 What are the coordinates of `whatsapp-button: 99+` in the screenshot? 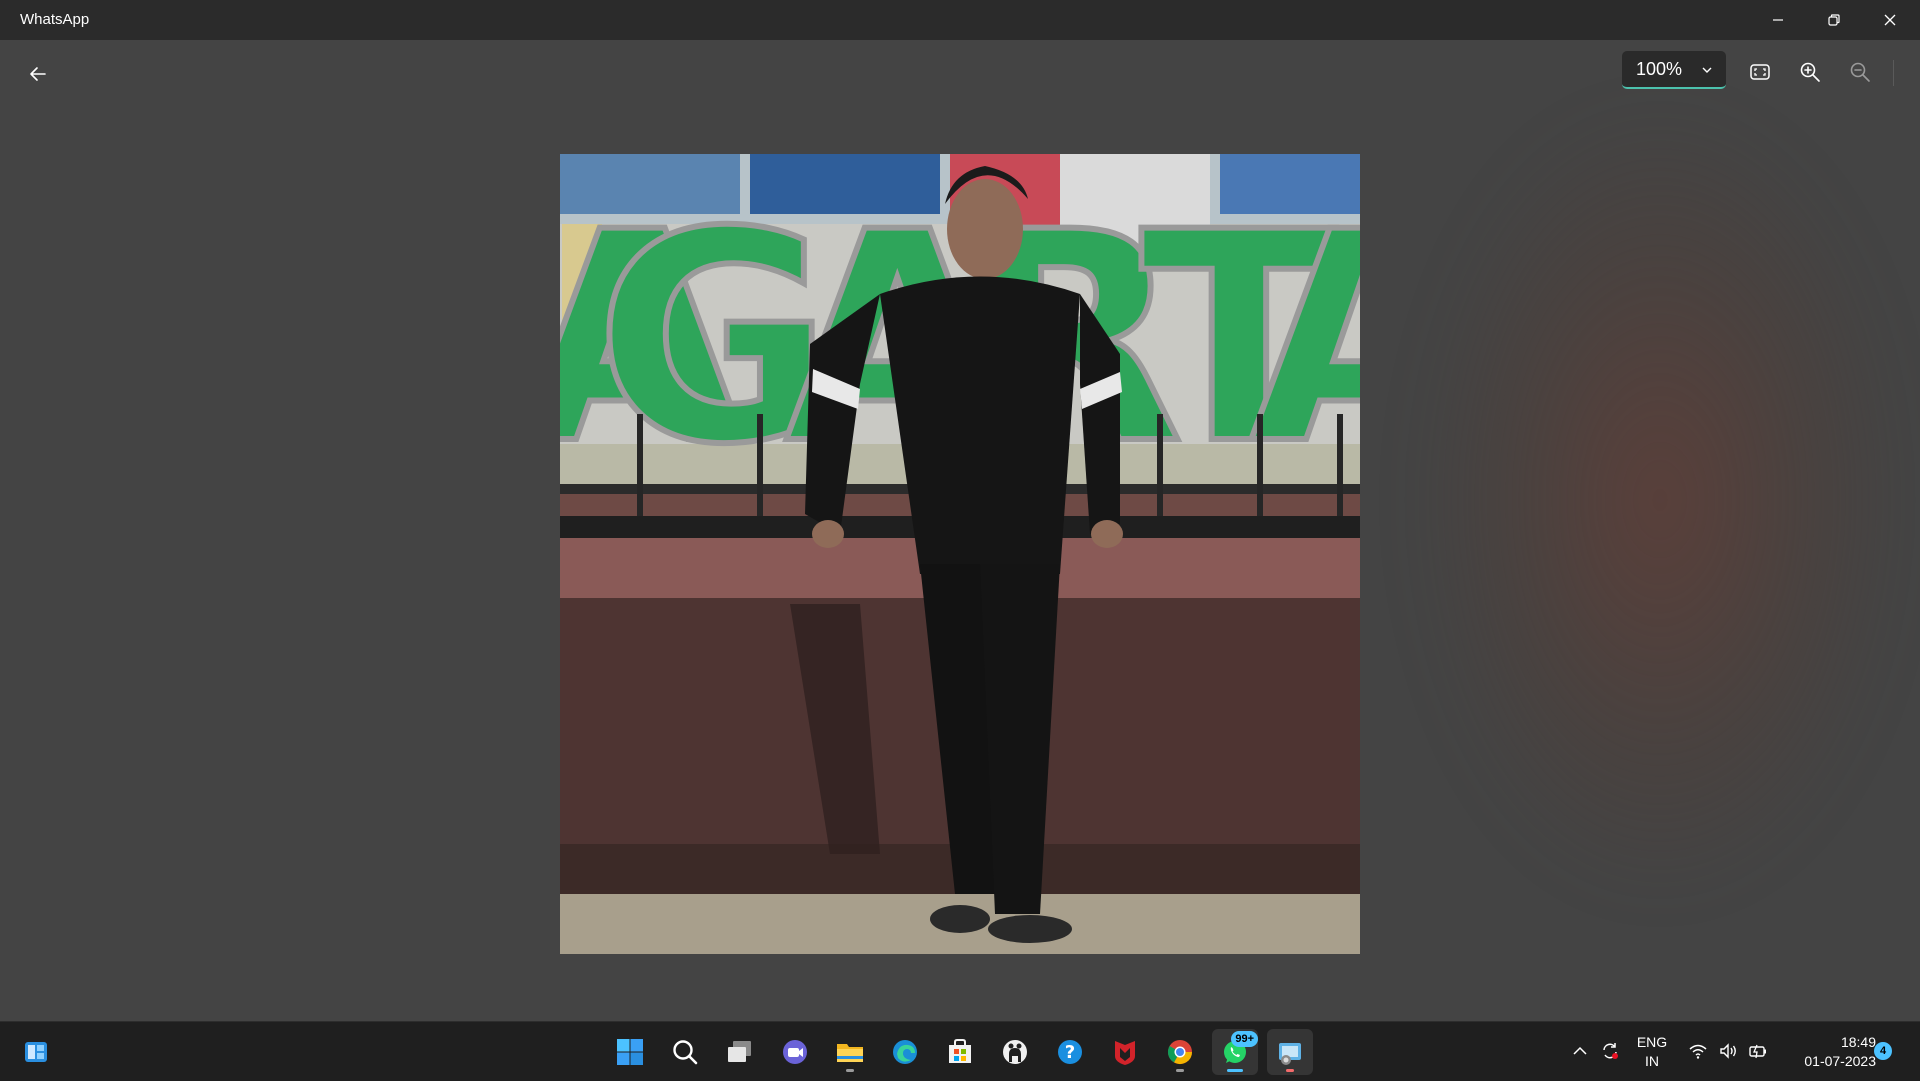 It's located at (1235, 1052).